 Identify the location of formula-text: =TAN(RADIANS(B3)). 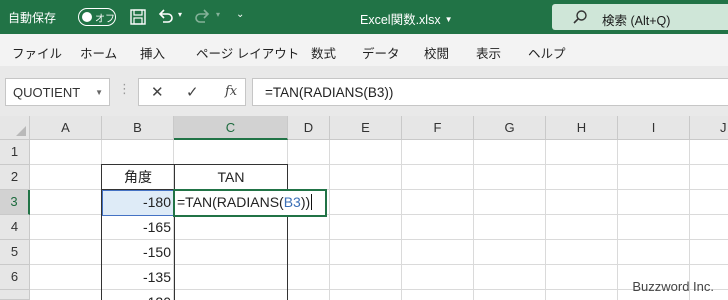
(329, 92).